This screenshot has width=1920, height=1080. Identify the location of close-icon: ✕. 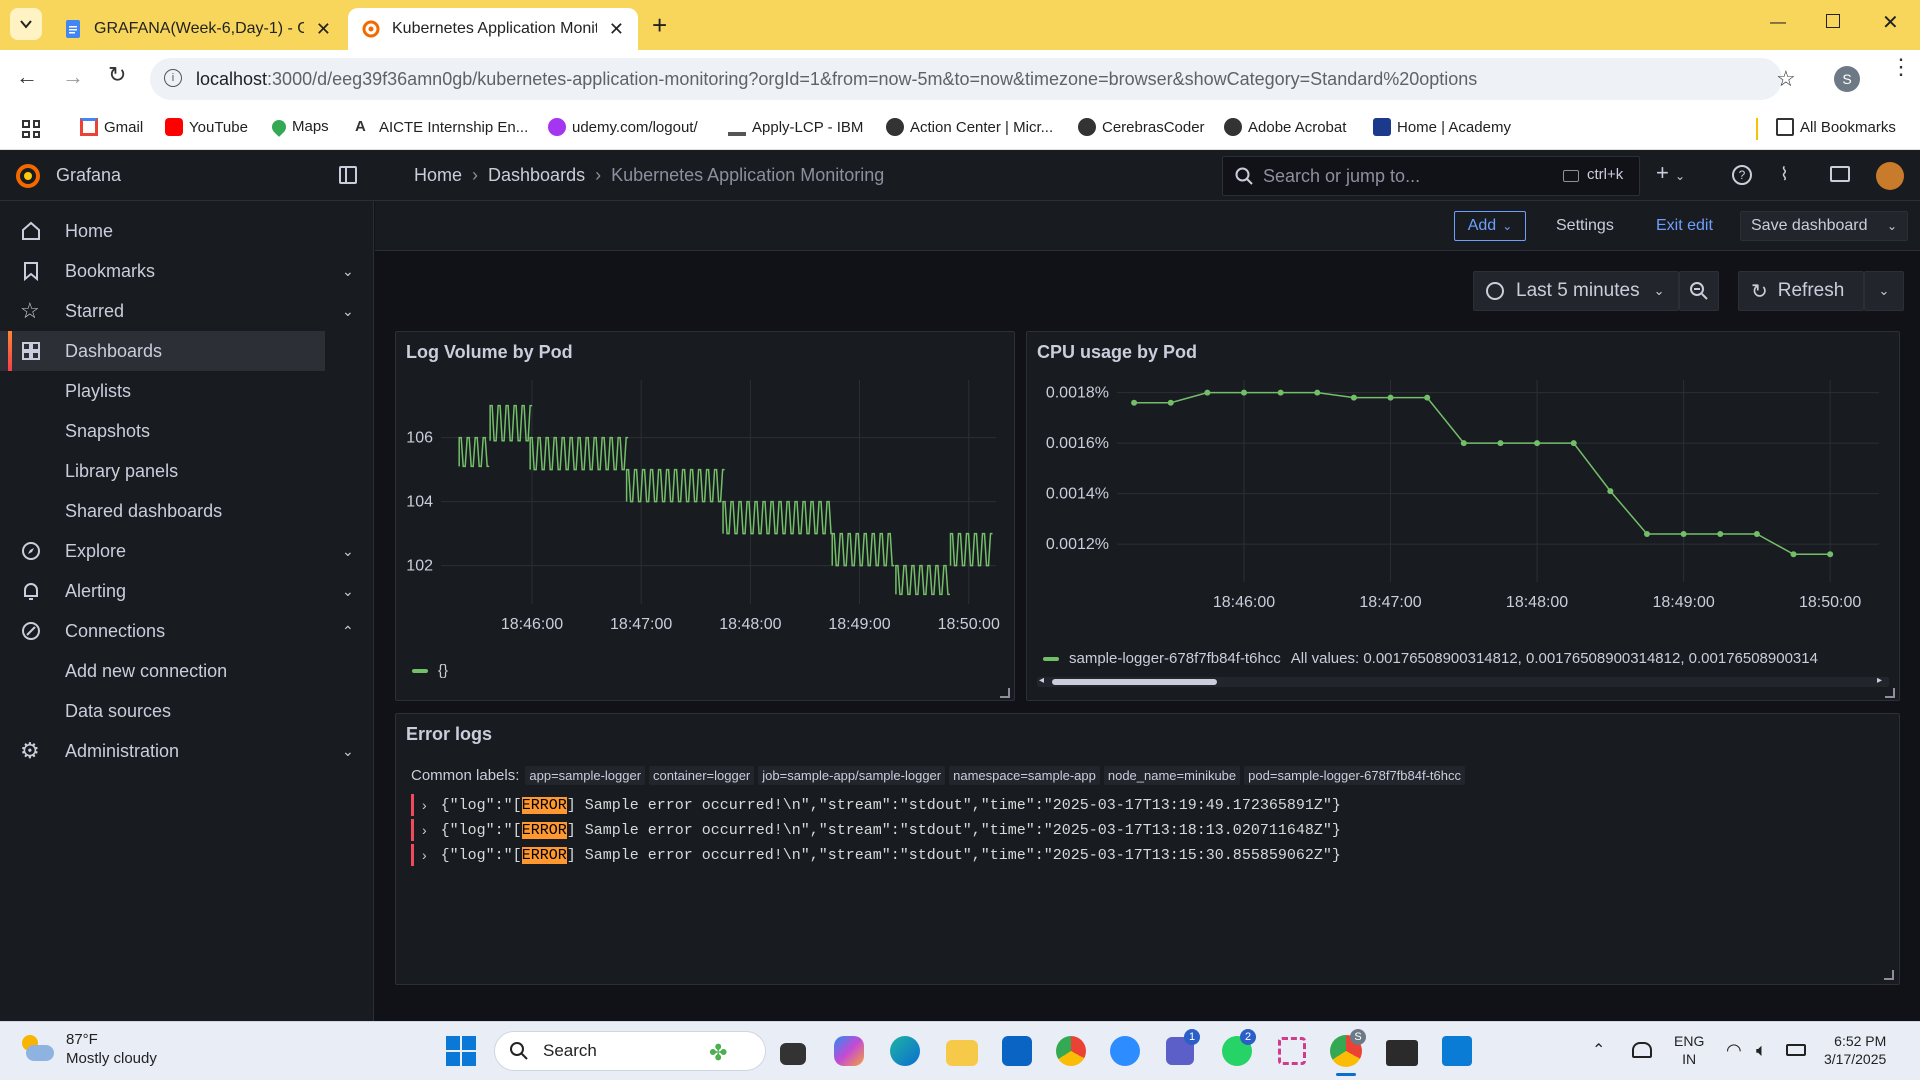
(323, 29).